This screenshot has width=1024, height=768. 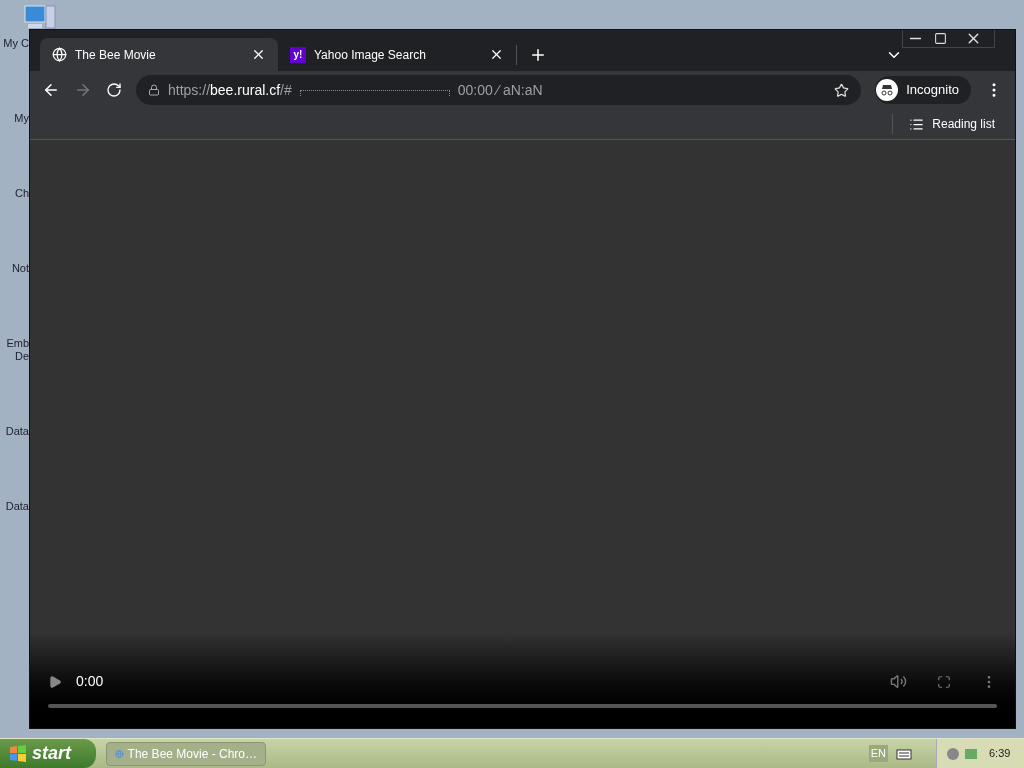 What do you see at coordinates (17, 343) in the screenshot?
I see `desktop-icon-label: Emb` at bounding box center [17, 343].